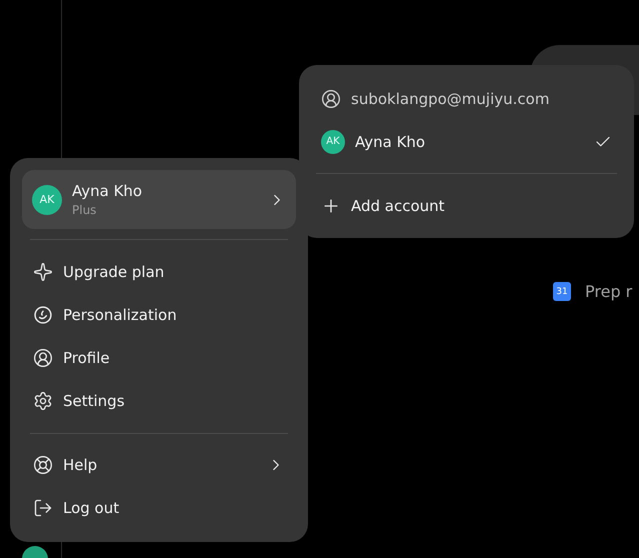 The width and height of the screenshot is (639, 558). I want to click on email-row: suboklangpo@mujiyu.com, so click(466, 98).